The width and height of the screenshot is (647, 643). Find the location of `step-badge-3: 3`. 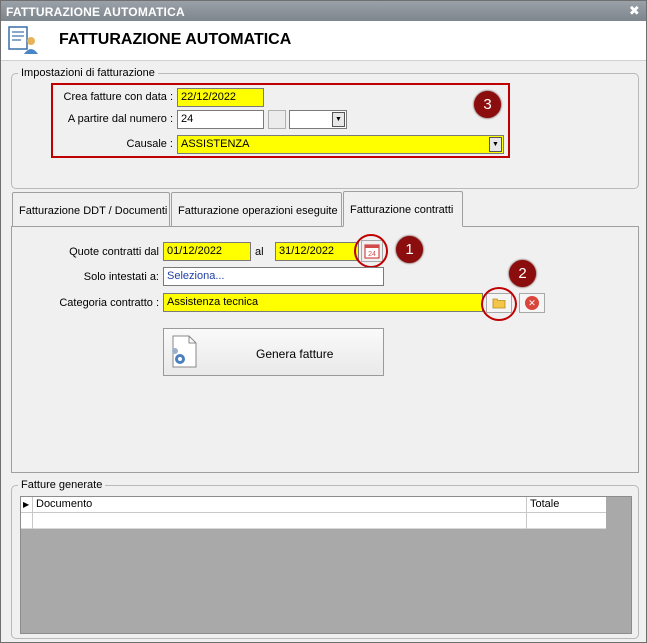

step-badge-3: 3 is located at coordinates (487, 104).